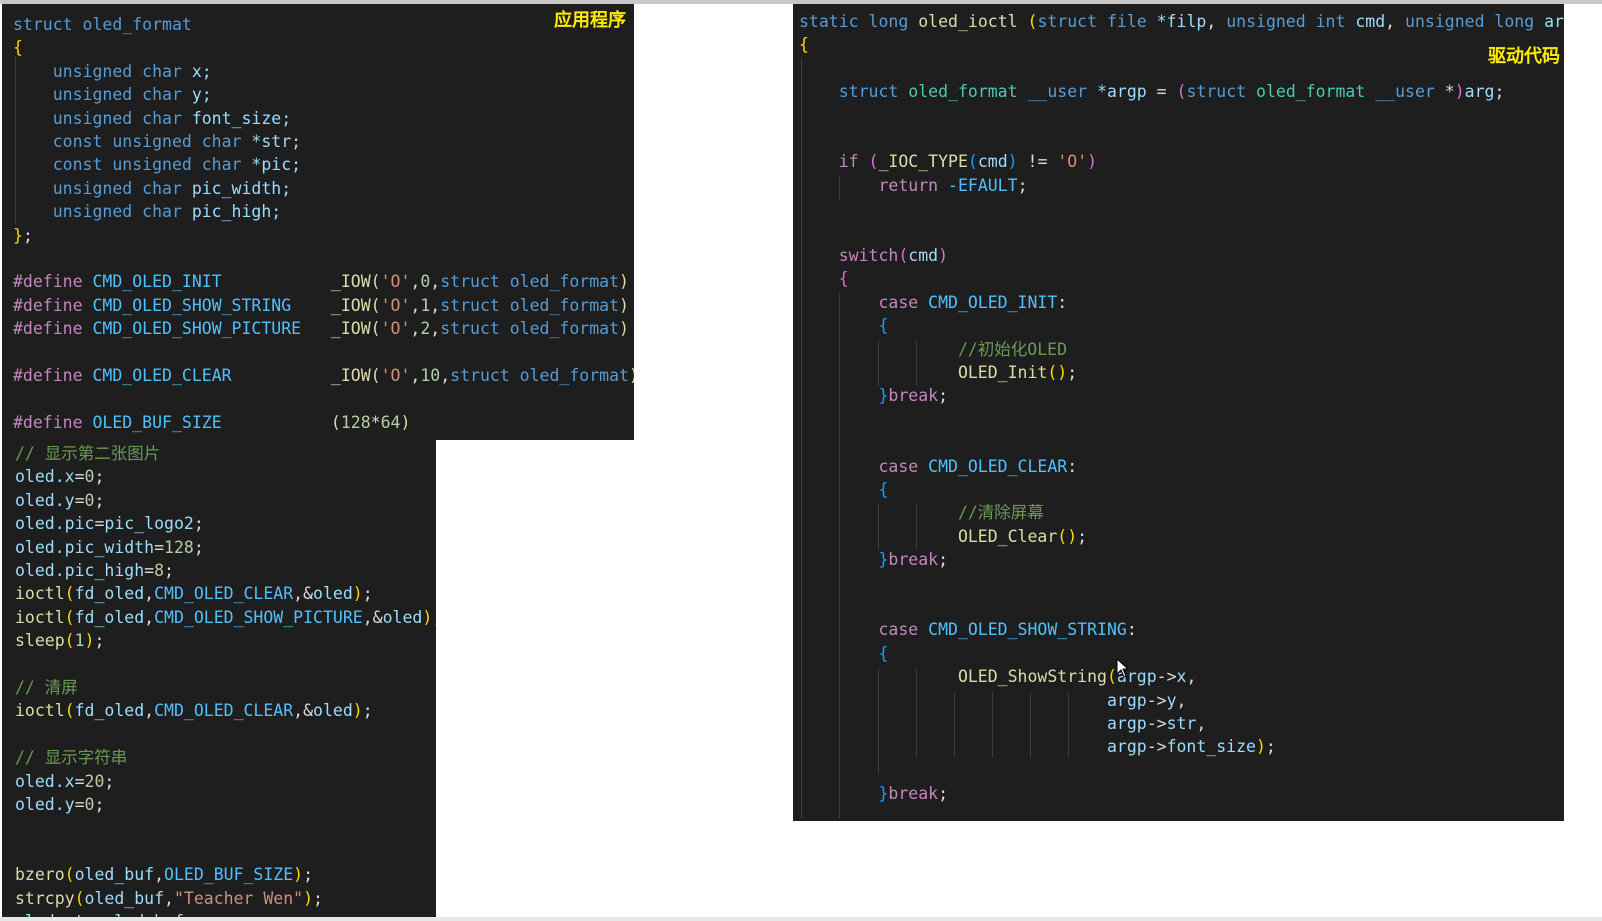 The height and width of the screenshot is (921, 1602). I want to click on code-token: OLED_ShowString, so click(953, 677).